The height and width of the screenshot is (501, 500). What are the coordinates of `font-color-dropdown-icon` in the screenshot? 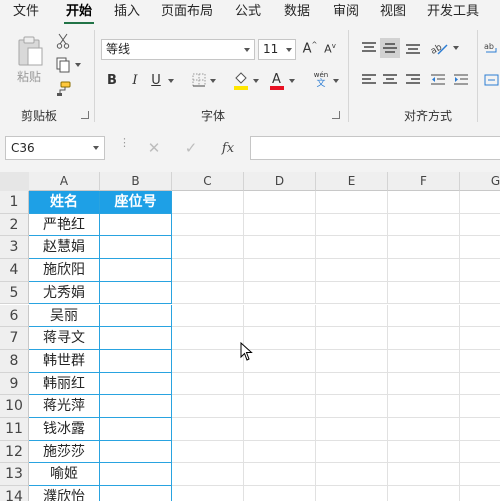 It's located at (292, 81).